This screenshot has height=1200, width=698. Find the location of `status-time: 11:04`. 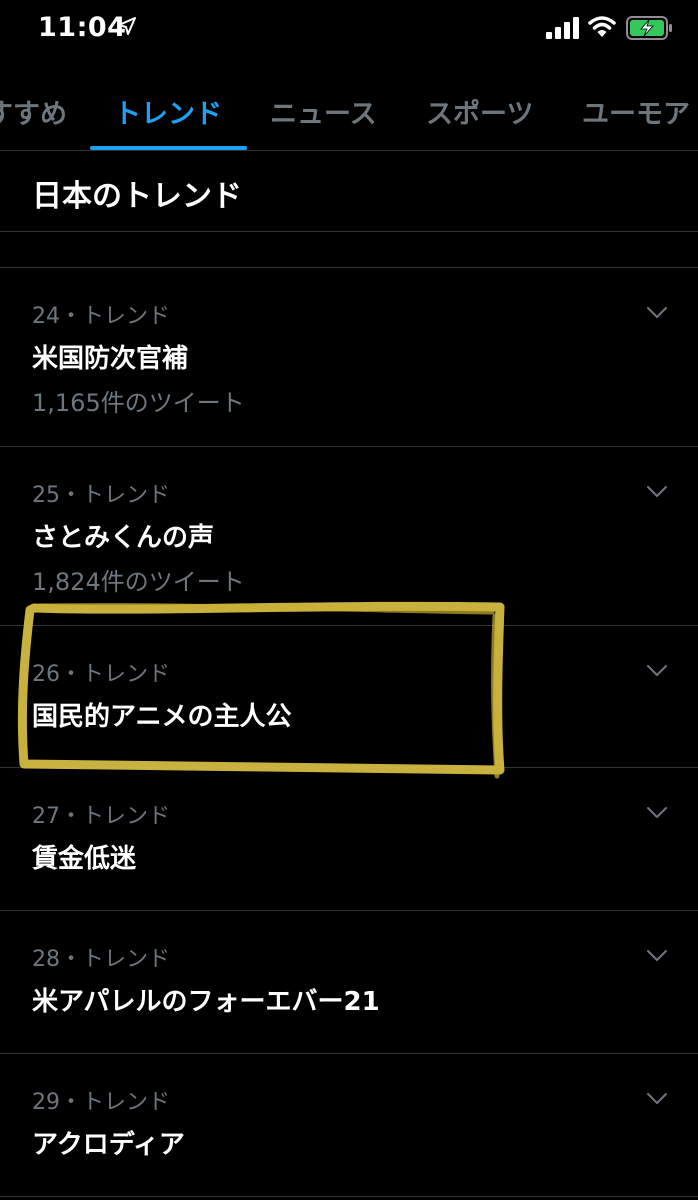

status-time: 11:04 is located at coordinates (82, 27).